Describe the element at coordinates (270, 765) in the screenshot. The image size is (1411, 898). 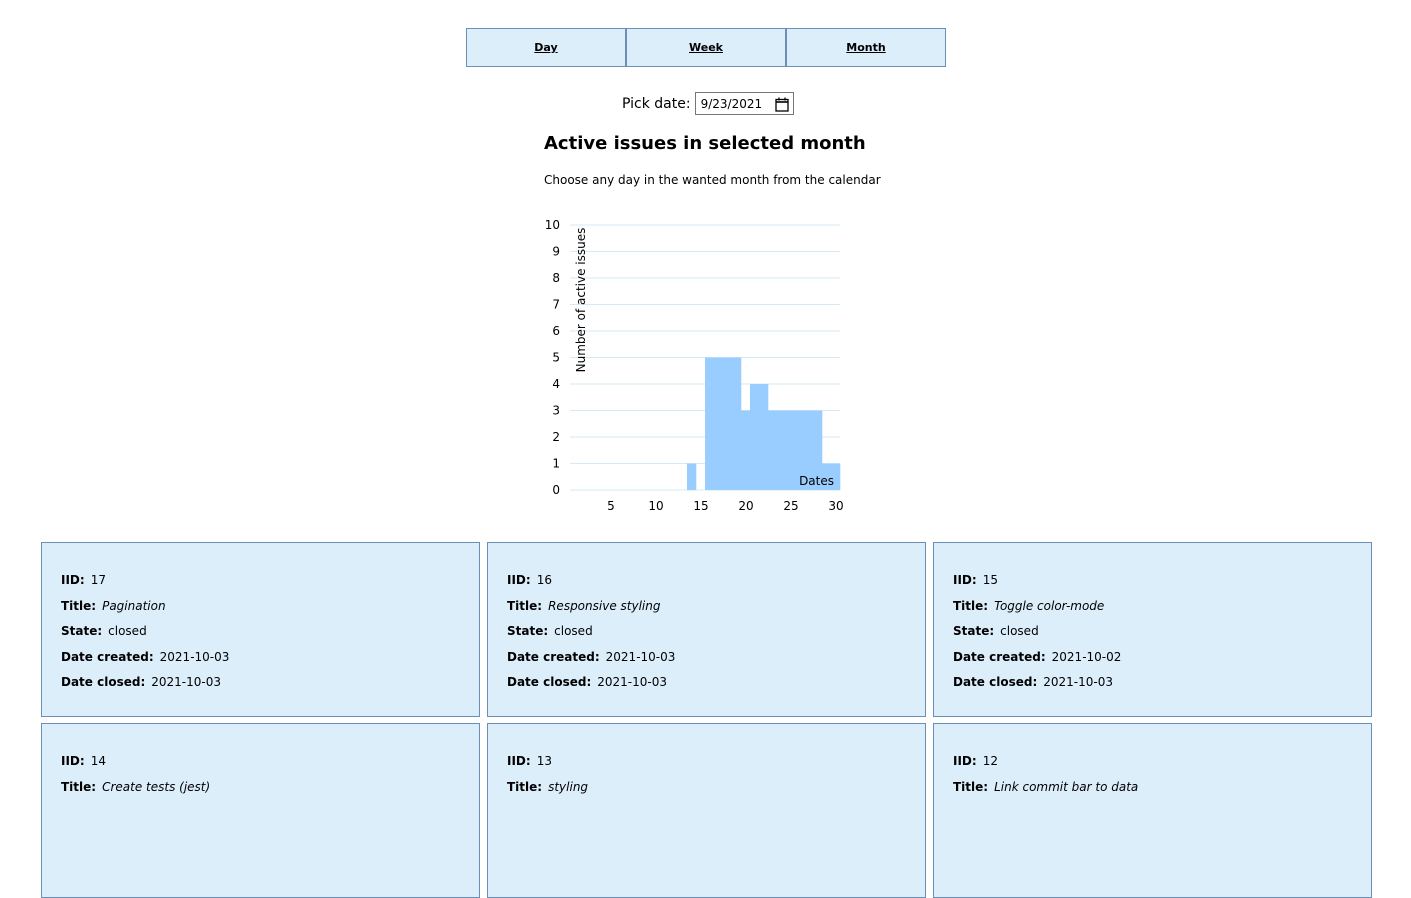
I see `issue-iid-row: IID: 14` at that location.